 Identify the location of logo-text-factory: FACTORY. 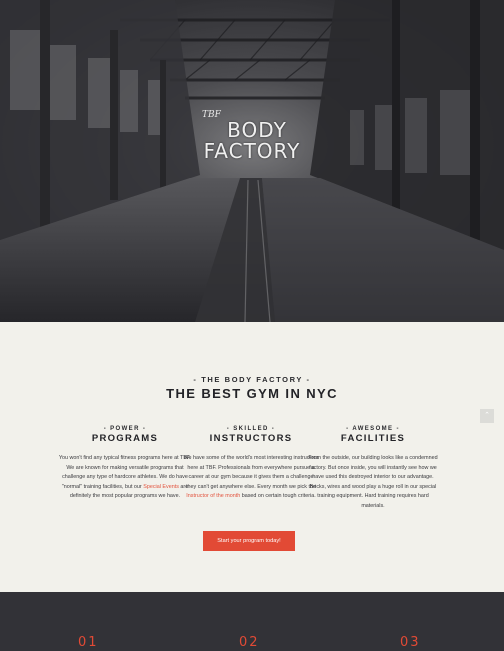
(252, 151).